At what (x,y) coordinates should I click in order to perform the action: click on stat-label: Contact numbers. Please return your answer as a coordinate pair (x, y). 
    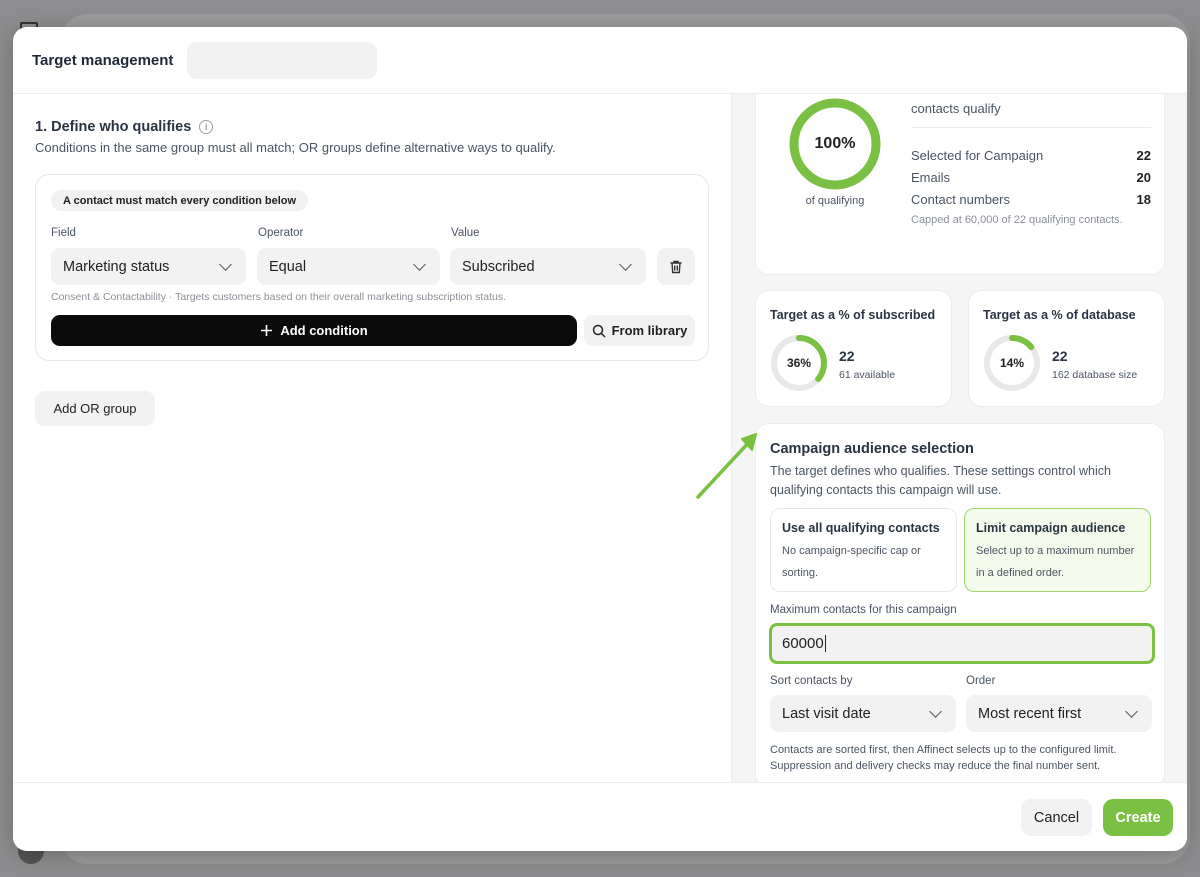
    Looking at the image, I should click on (960, 199).